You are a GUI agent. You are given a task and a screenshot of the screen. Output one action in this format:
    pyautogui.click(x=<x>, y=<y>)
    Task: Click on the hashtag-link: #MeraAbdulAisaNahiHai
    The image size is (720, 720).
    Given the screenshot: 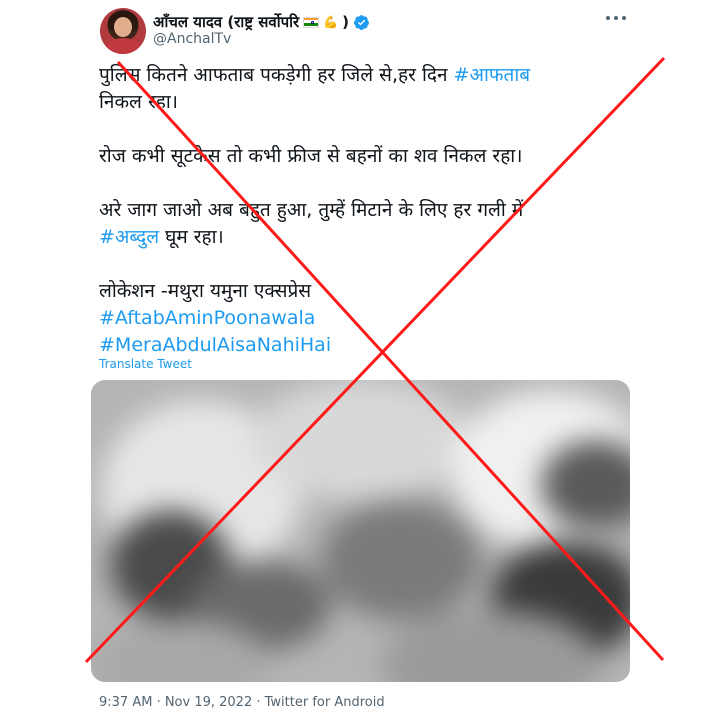 What is the action you would take?
    pyautogui.click(x=215, y=345)
    